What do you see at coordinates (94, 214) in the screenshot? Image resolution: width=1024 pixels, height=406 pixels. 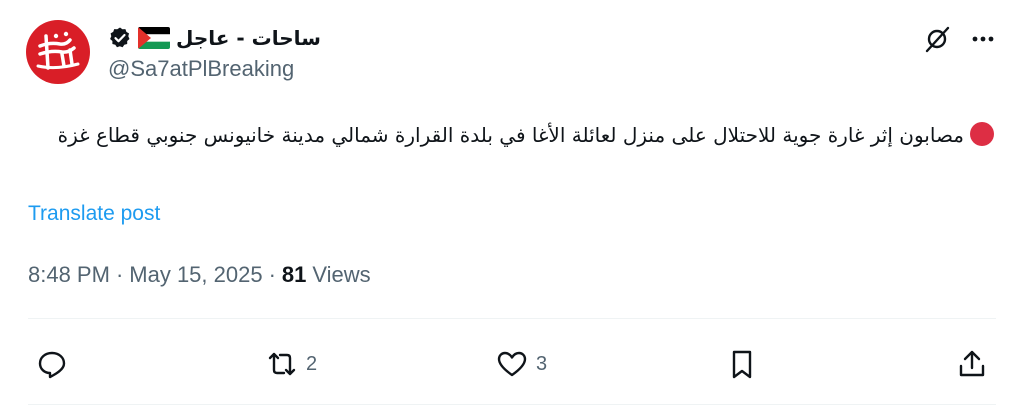 I see `translate-post-link: Translate post` at bounding box center [94, 214].